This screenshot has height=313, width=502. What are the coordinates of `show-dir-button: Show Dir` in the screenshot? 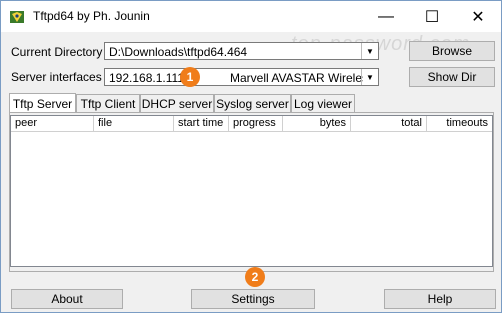 It's located at (452, 77).